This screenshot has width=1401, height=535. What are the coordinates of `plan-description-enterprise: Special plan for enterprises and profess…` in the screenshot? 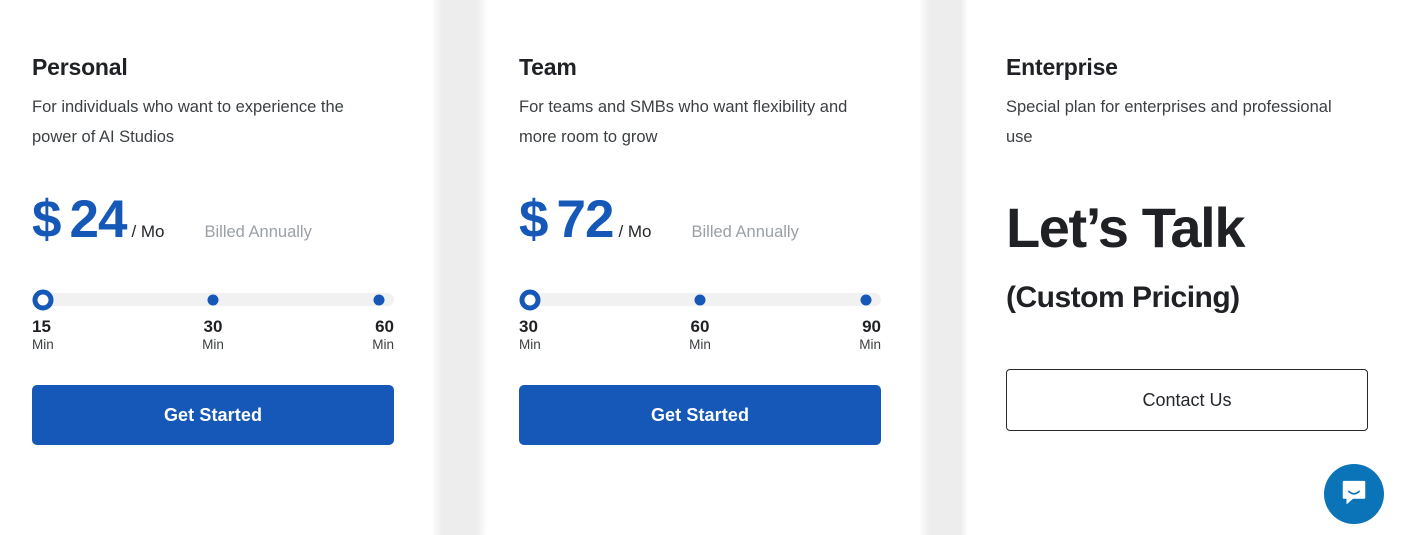 It's located at (1169, 122).